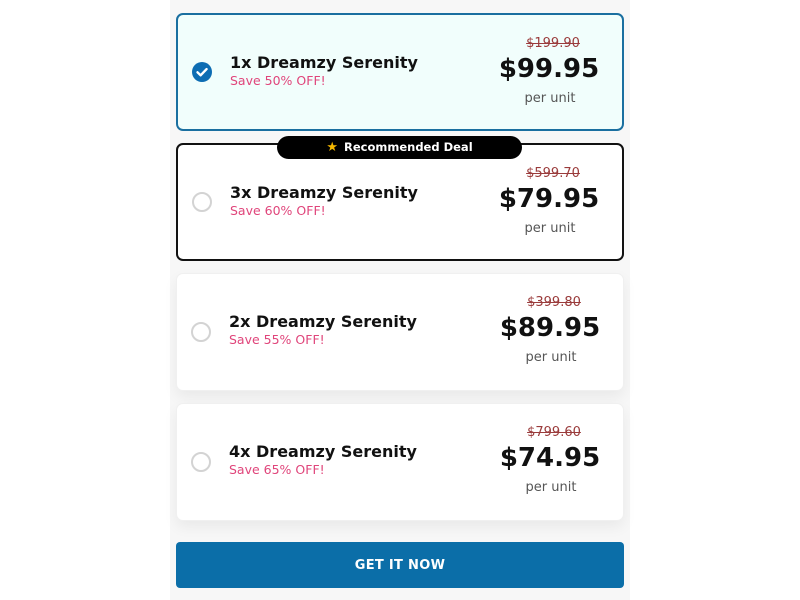 The width and height of the screenshot is (800, 600). I want to click on price-box: $399.80 $89.95 per unit, so click(554, 331).